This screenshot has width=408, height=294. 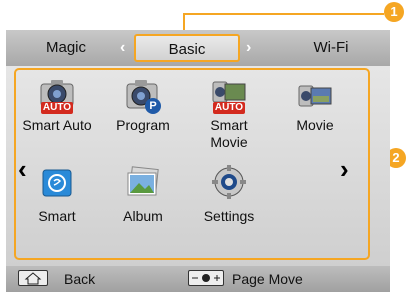 What do you see at coordinates (267, 279) in the screenshot?
I see `page-move-label: Page Move` at bounding box center [267, 279].